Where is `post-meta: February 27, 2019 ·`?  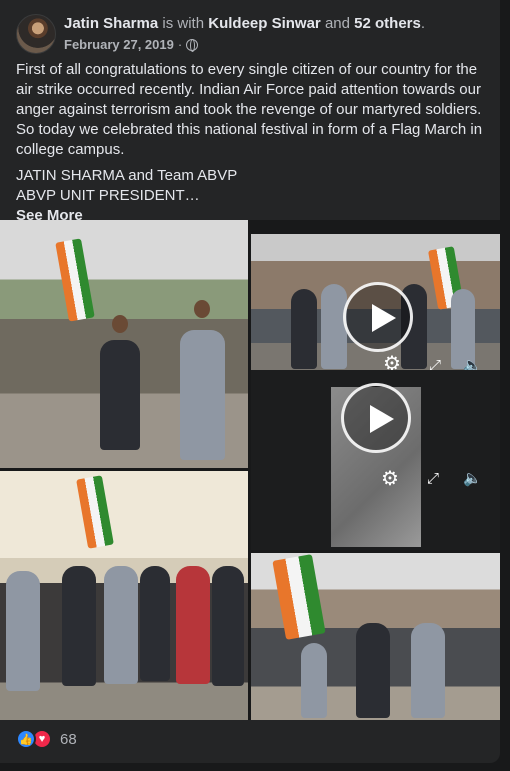
post-meta: February 27, 2019 · is located at coordinates (131, 45).